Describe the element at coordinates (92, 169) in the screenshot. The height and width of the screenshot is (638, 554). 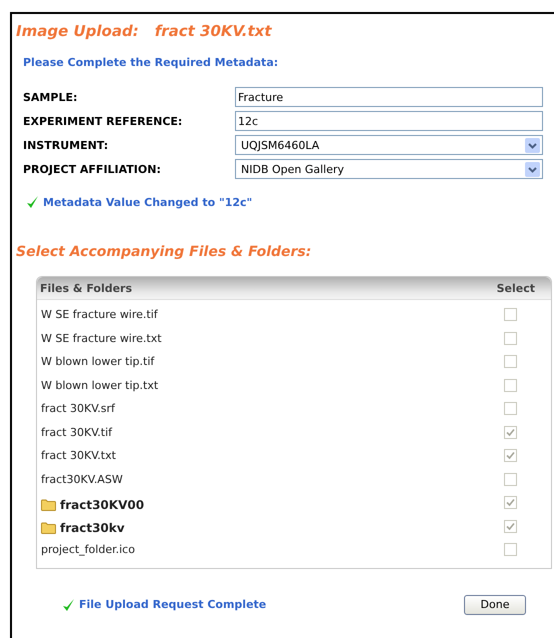
I see `field-label: PROJECT AFFILIATION:` at that location.